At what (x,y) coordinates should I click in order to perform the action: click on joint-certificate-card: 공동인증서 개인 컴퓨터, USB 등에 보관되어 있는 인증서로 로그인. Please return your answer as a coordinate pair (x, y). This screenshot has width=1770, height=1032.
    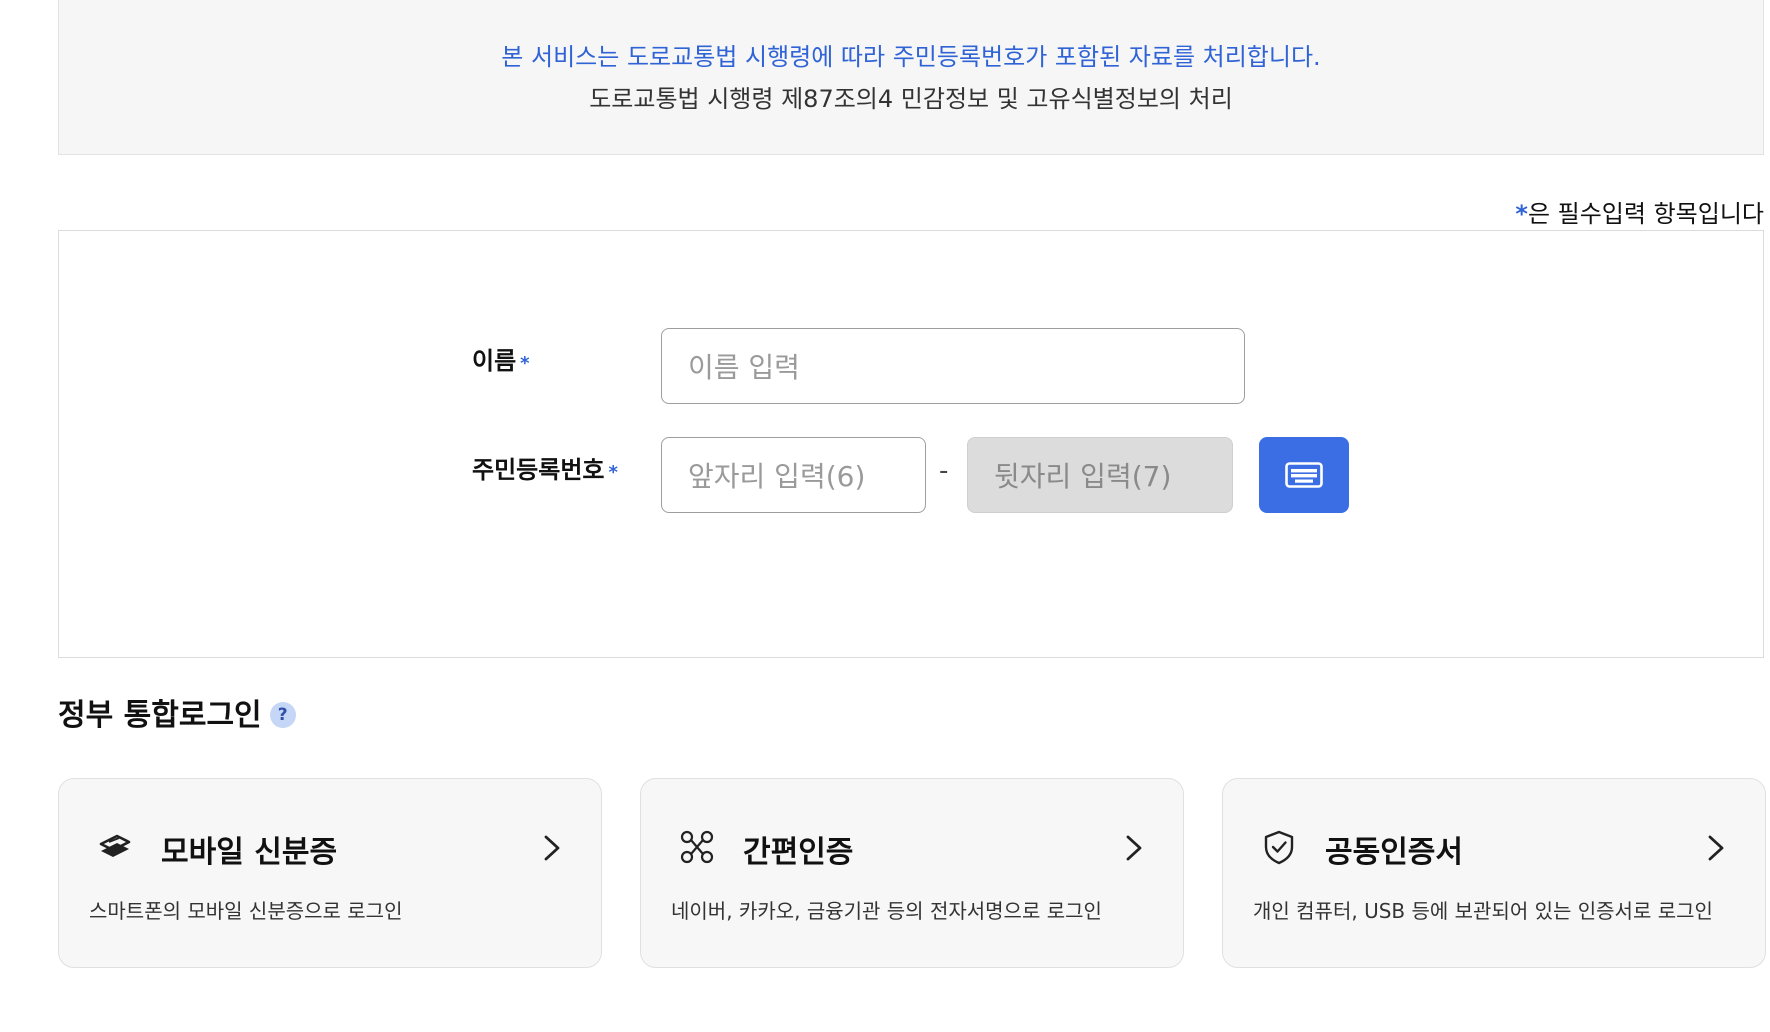
    Looking at the image, I should click on (1494, 873).